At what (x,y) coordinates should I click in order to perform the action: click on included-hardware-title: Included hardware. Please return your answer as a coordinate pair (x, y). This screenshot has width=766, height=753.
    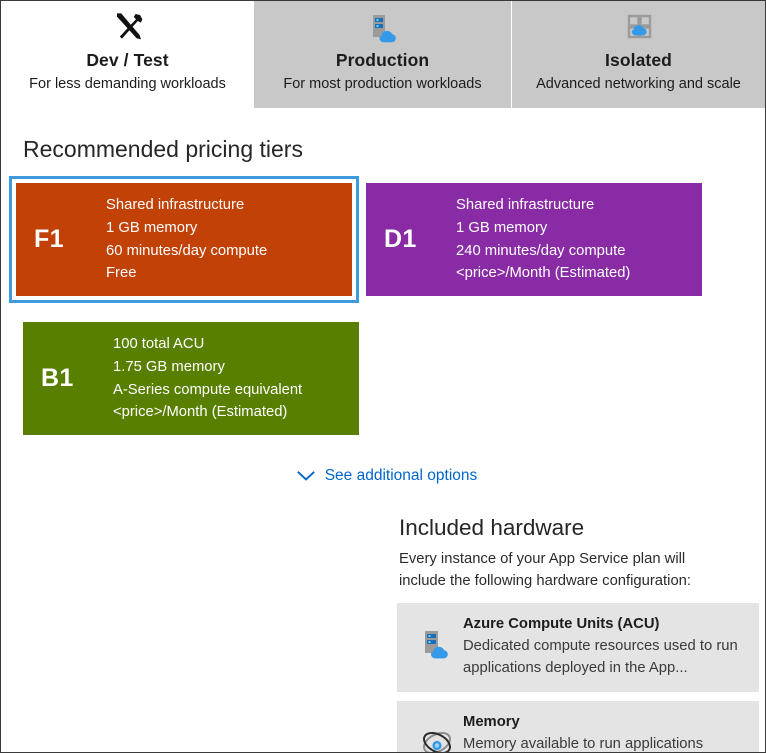
    Looking at the image, I should click on (492, 527).